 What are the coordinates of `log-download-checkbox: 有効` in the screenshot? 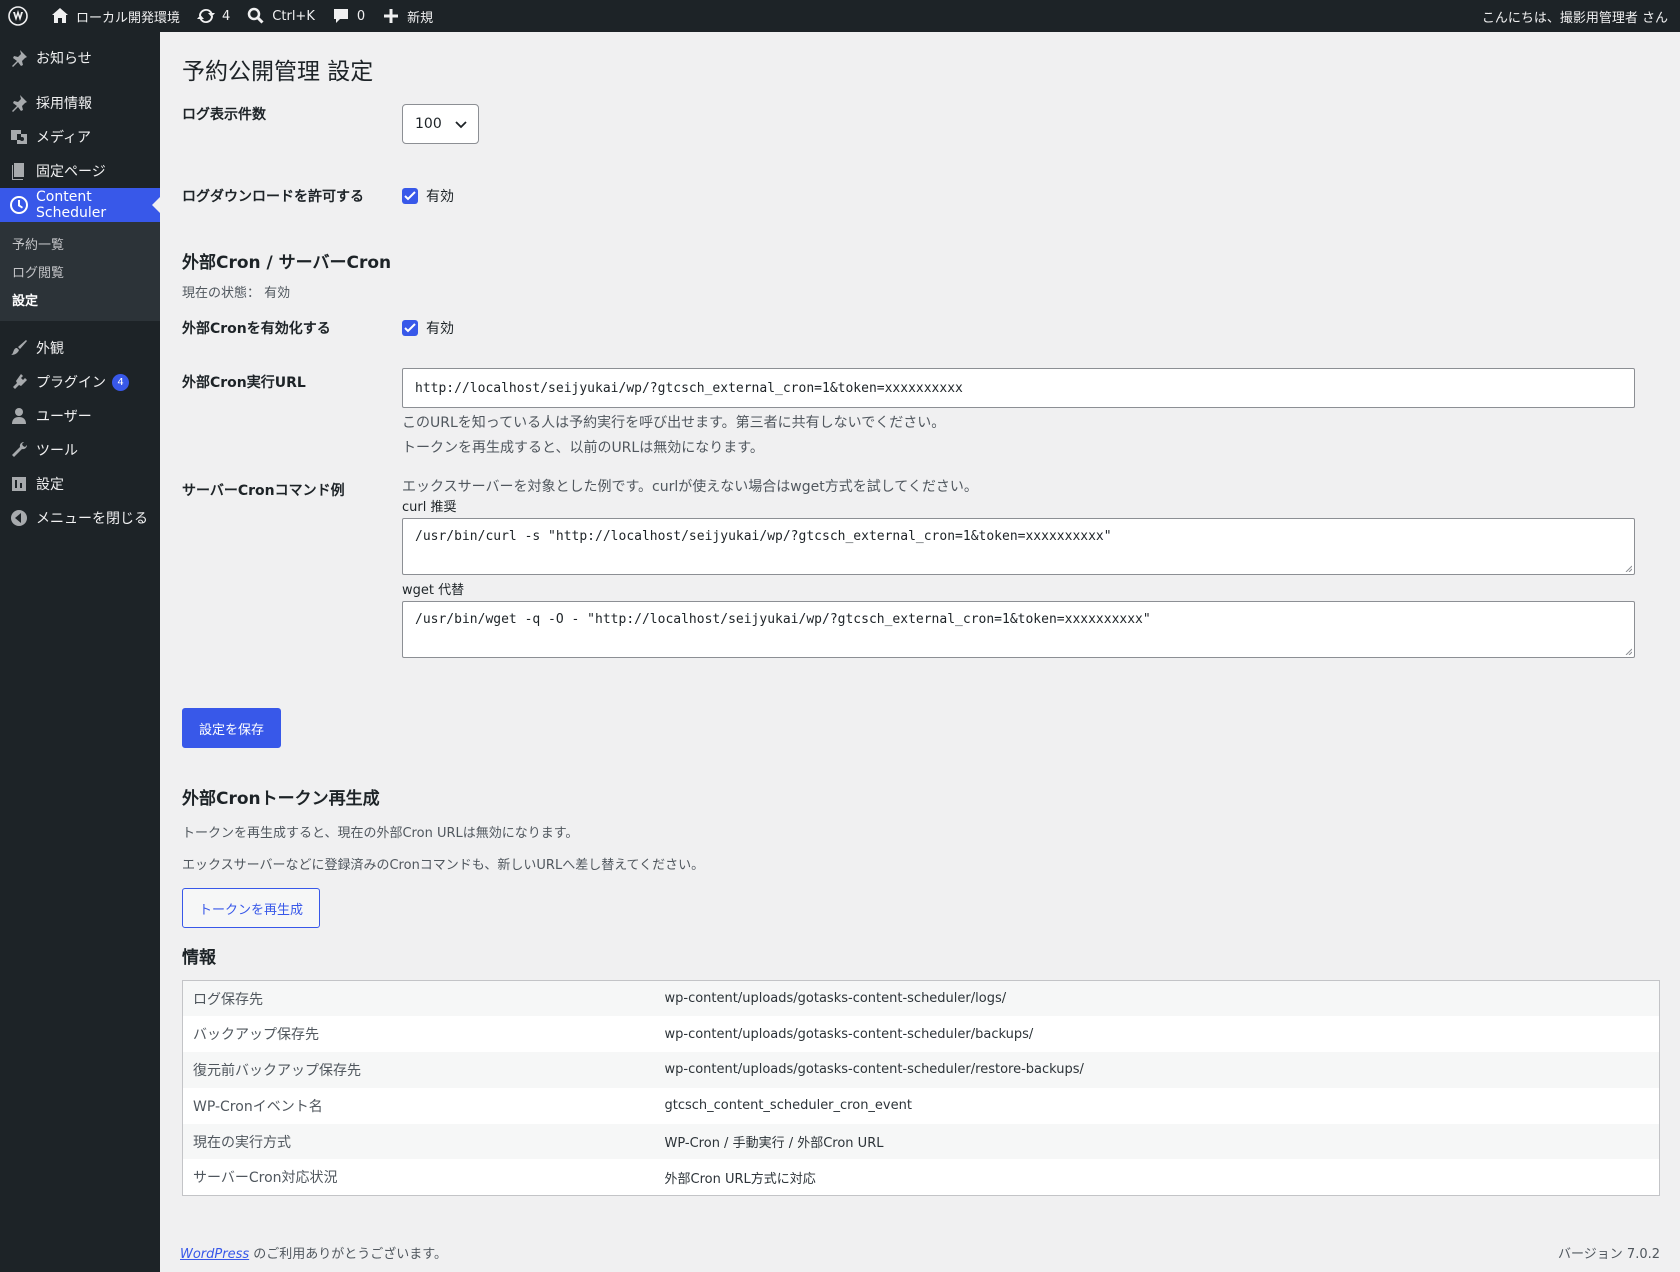 It's located at (428, 196).